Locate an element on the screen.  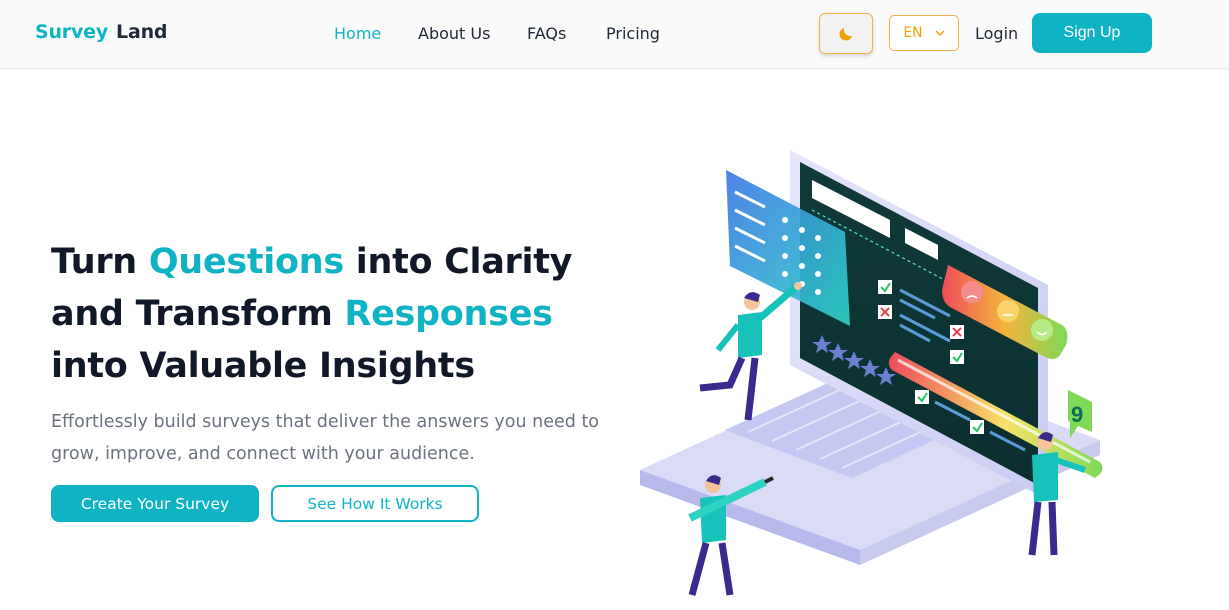
hero-title-part1: Turn is located at coordinates (100, 262).